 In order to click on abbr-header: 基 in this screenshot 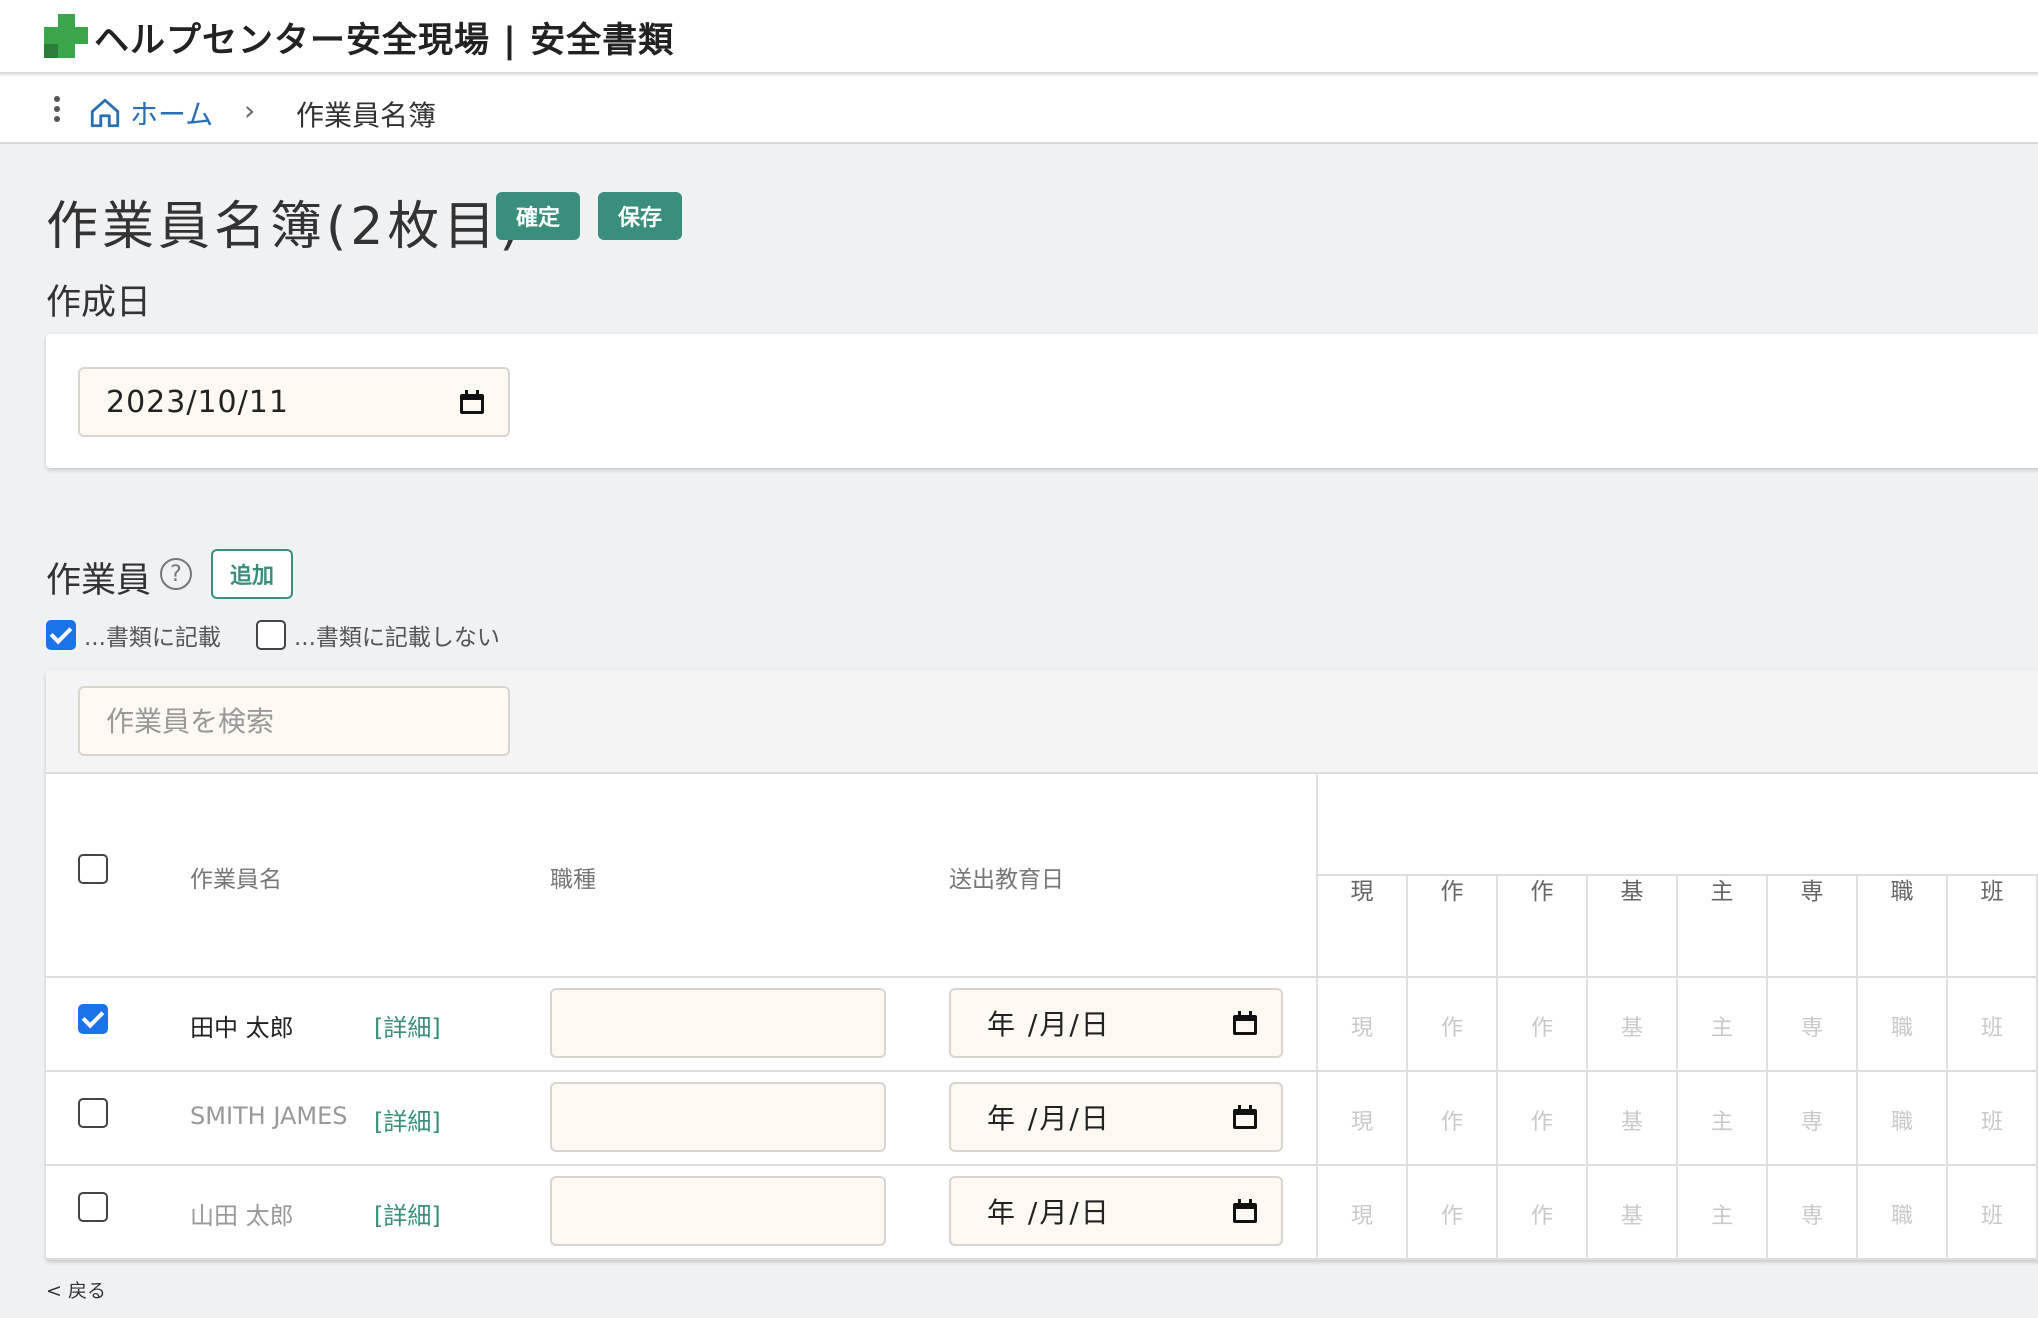, I will do `click(1632, 892)`.